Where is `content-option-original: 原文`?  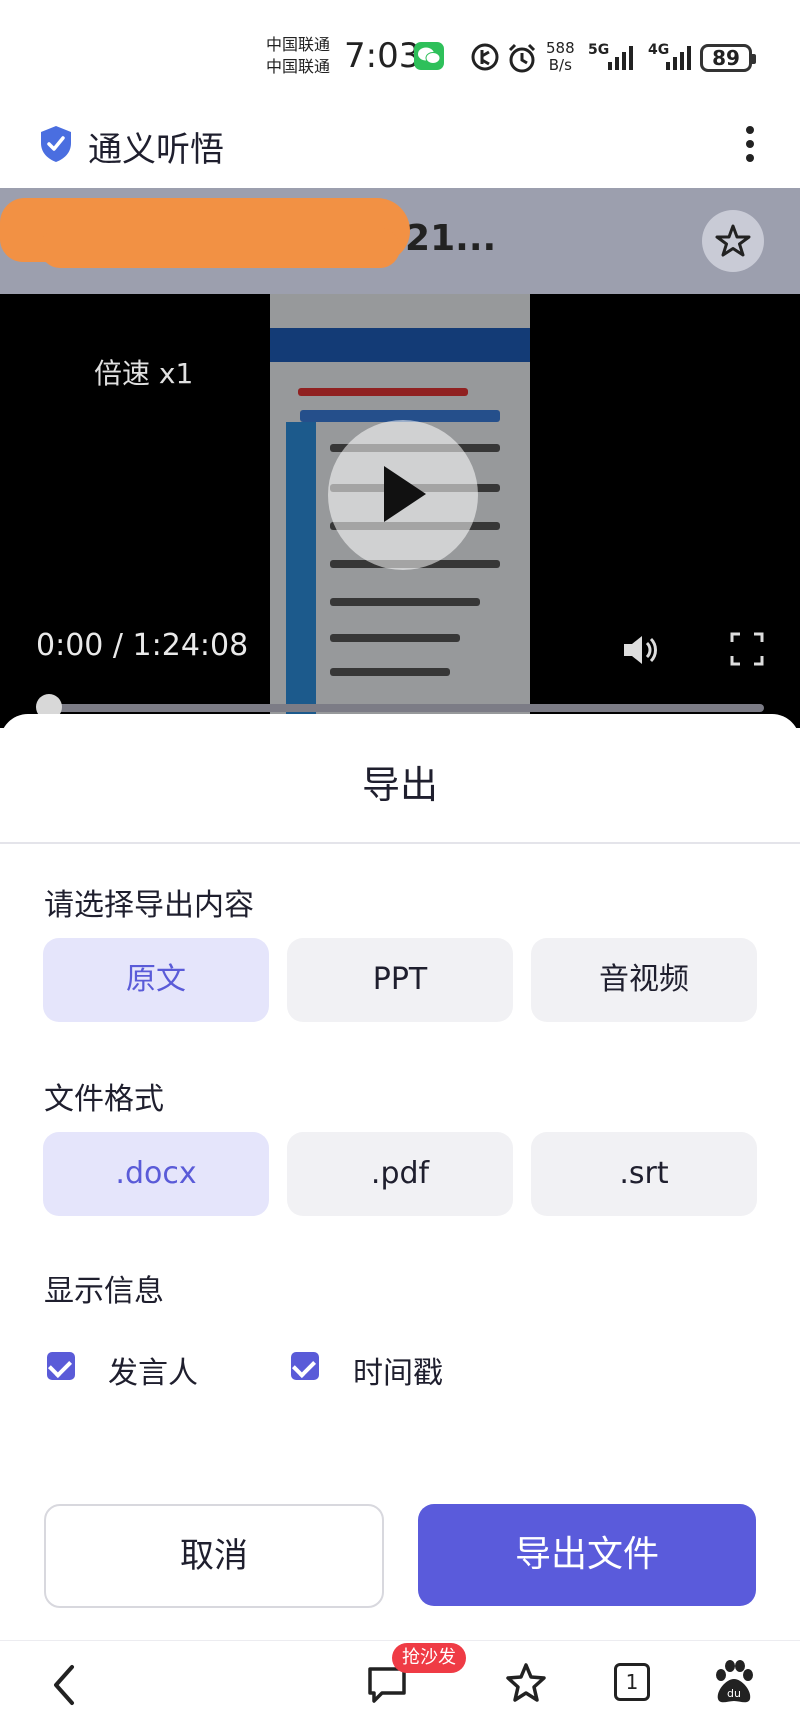 content-option-original: 原文 is located at coordinates (156, 980).